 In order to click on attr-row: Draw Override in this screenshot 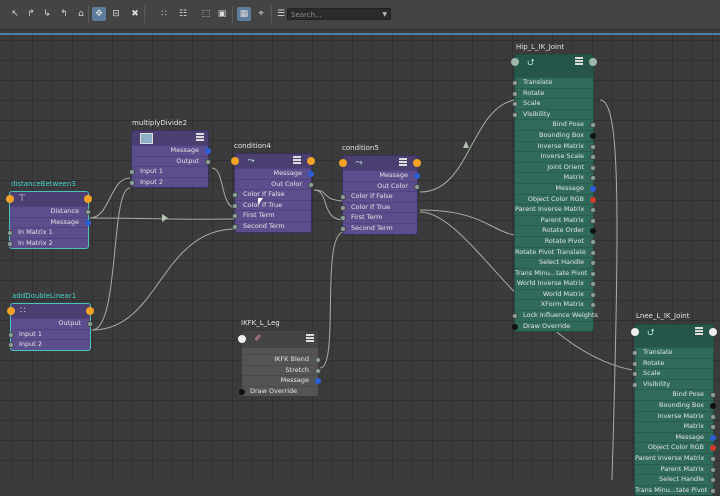, I will do `click(278, 391)`.